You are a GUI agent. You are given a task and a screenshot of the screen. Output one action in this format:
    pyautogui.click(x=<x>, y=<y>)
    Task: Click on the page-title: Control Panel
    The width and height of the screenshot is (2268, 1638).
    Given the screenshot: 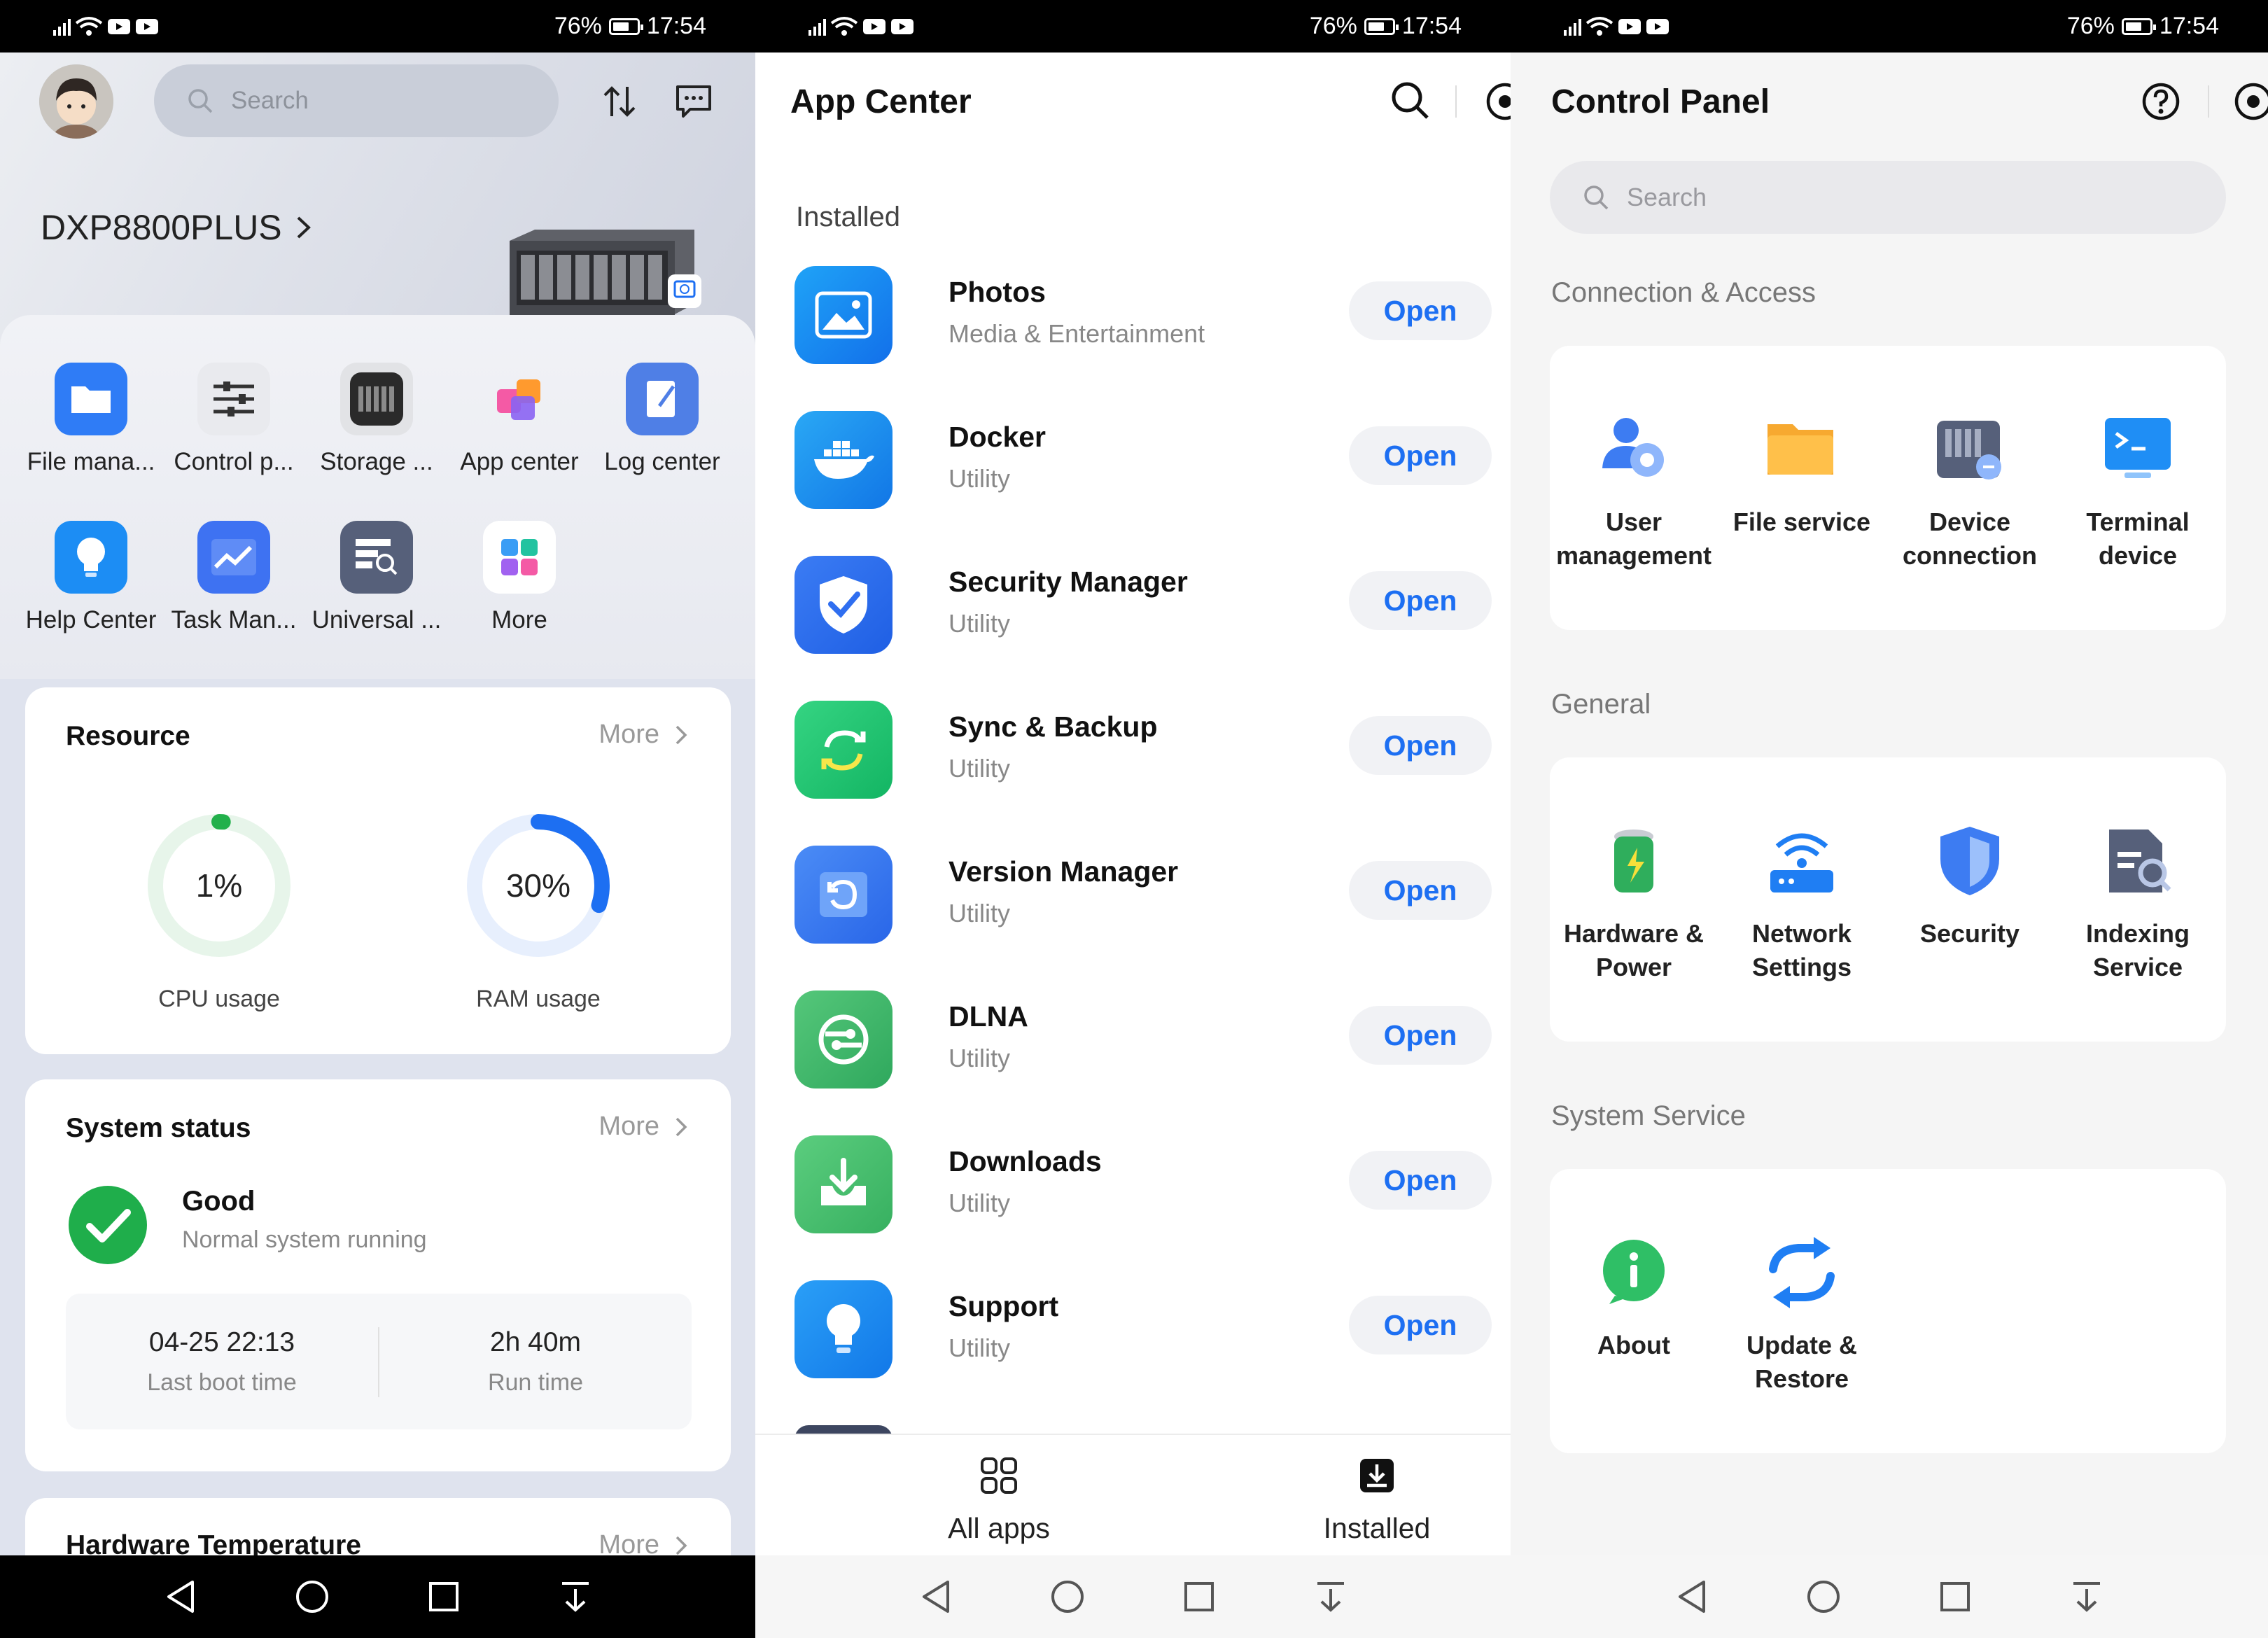 What is the action you would take?
    pyautogui.click(x=1660, y=101)
    